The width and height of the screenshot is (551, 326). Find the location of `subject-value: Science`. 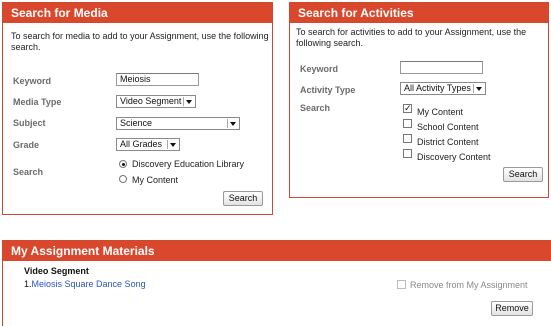

subject-value: Science is located at coordinates (136, 123).